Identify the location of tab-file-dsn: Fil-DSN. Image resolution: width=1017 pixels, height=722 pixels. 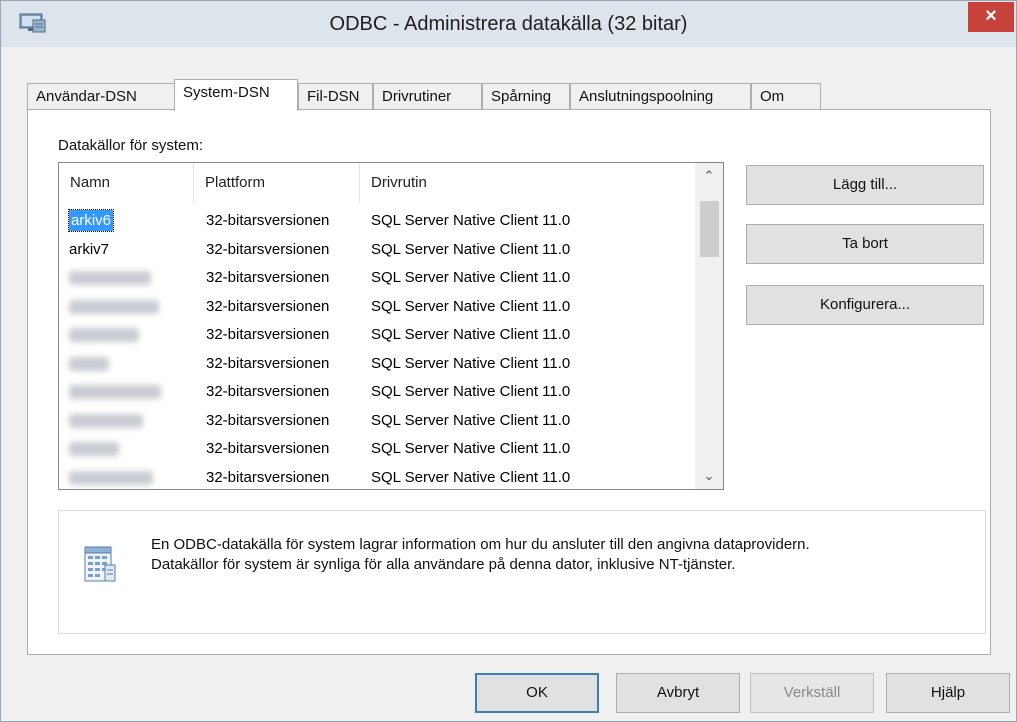
(335, 96).